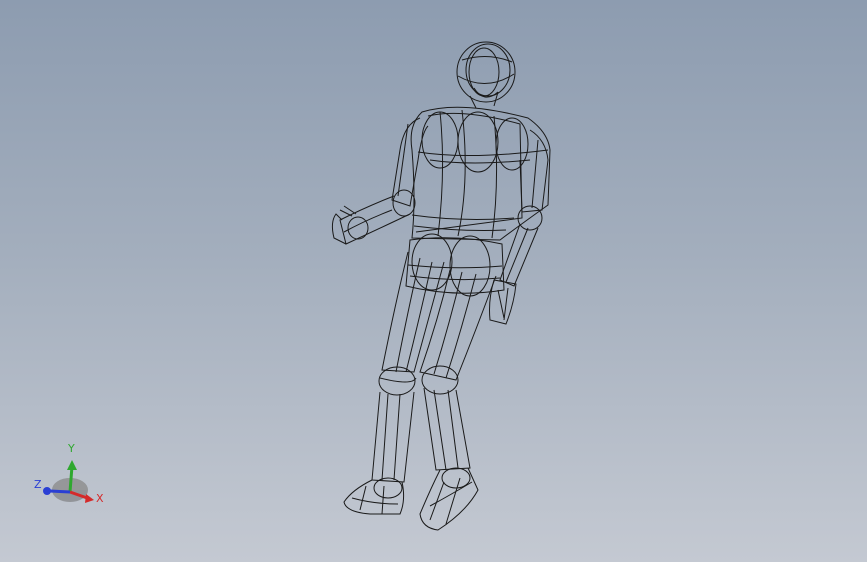  I want to click on z-axis-icon, so click(60, 491).